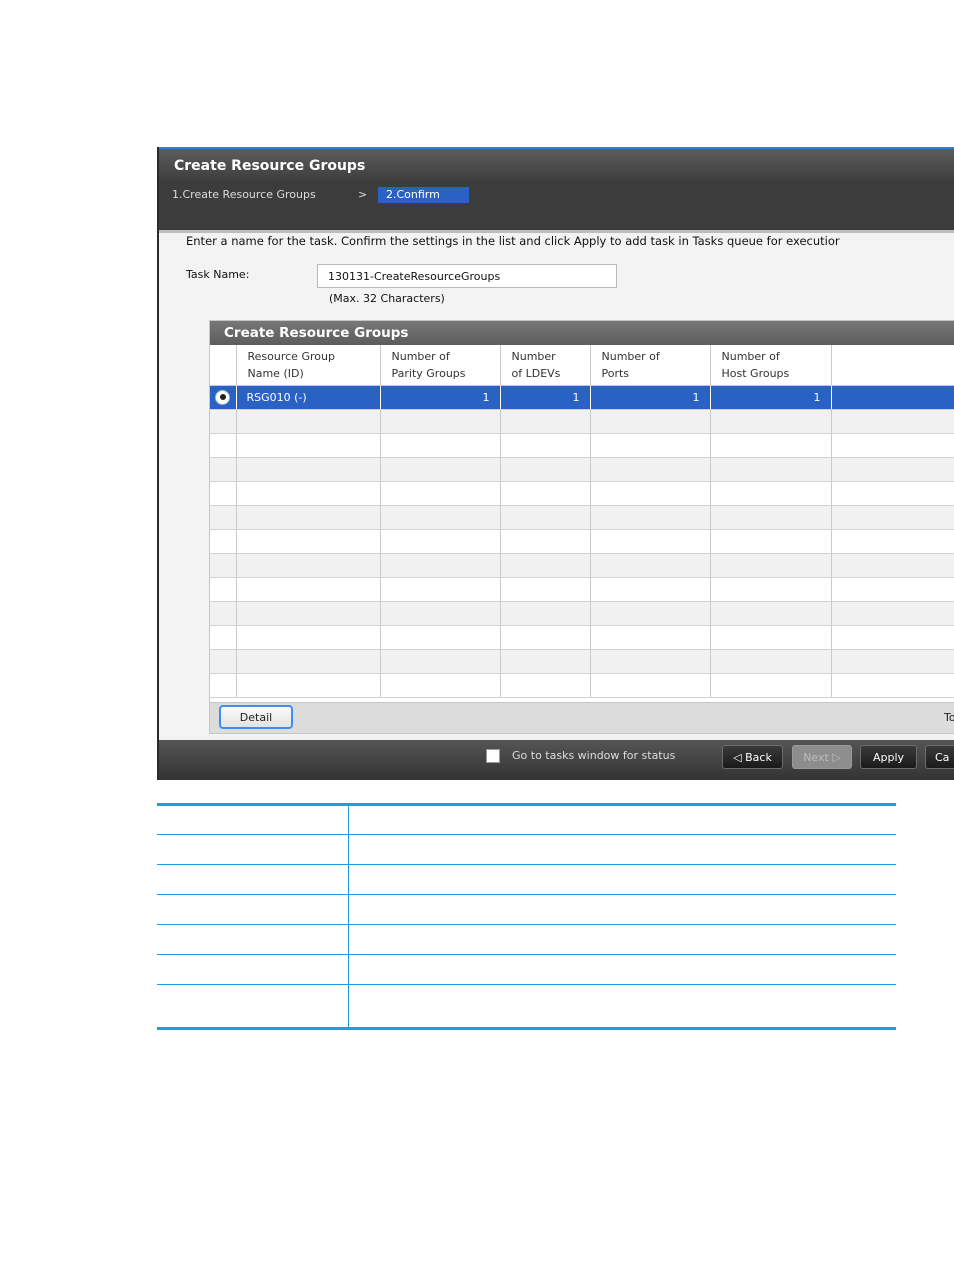 This screenshot has height=1270, width=954. What do you see at coordinates (582, 333) in the screenshot?
I see `panel-title: Create Resource Groups` at bounding box center [582, 333].